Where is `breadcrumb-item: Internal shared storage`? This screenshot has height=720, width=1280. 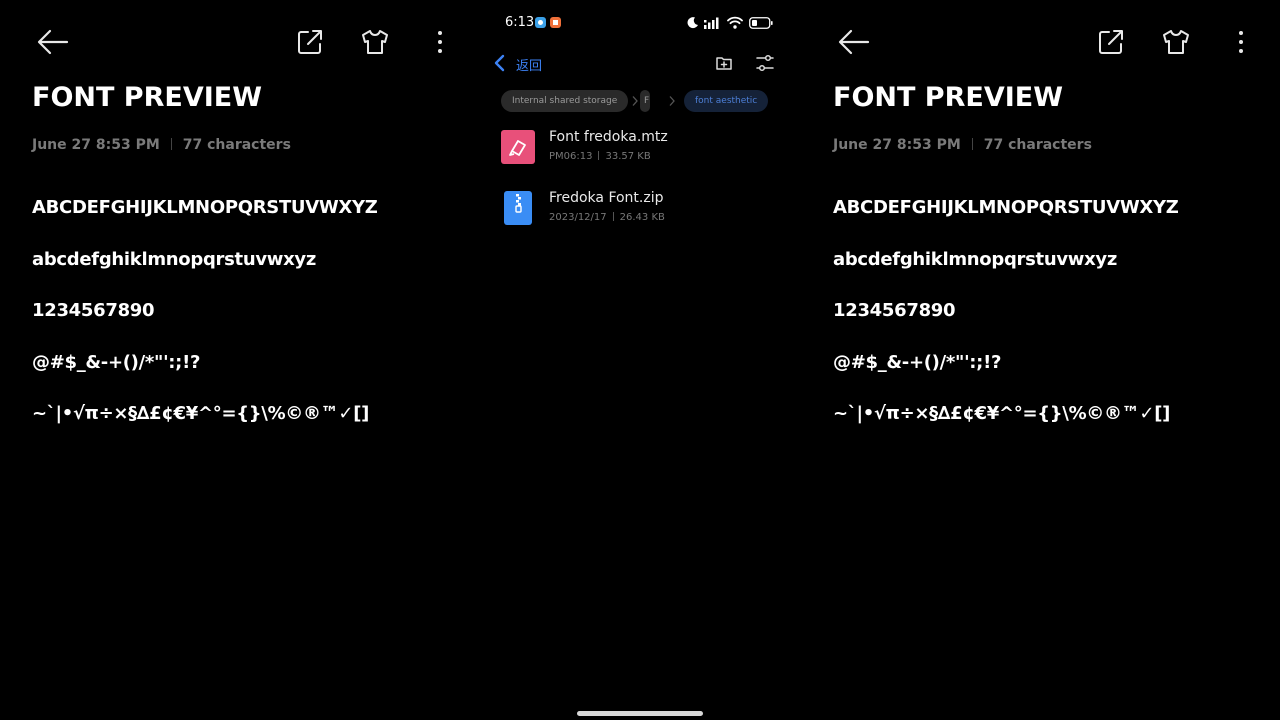
breadcrumb-item: Internal shared storage is located at coordinates (565, 101).